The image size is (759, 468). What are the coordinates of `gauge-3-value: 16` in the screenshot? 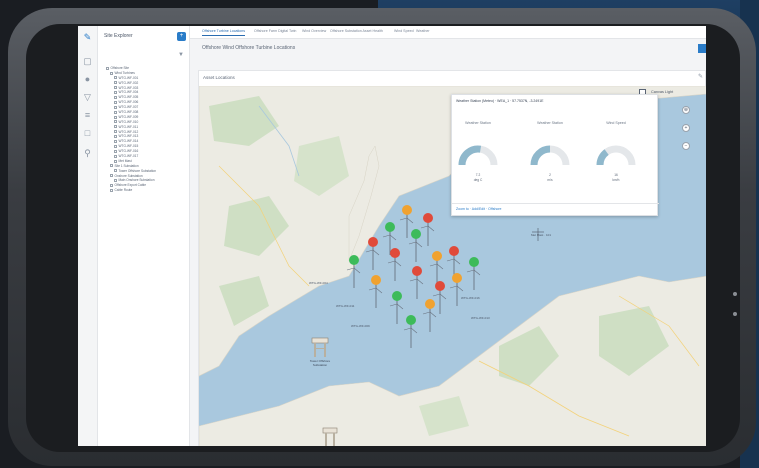 It's located at (616, 175).